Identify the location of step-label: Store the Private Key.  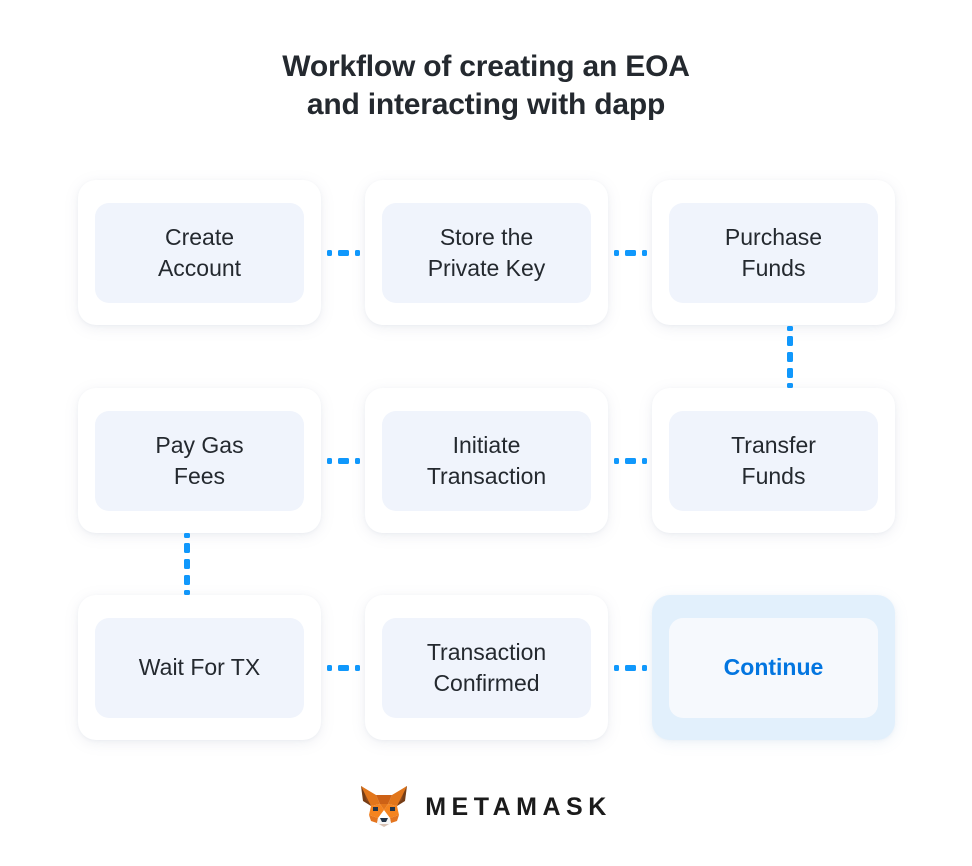
(486, 252).